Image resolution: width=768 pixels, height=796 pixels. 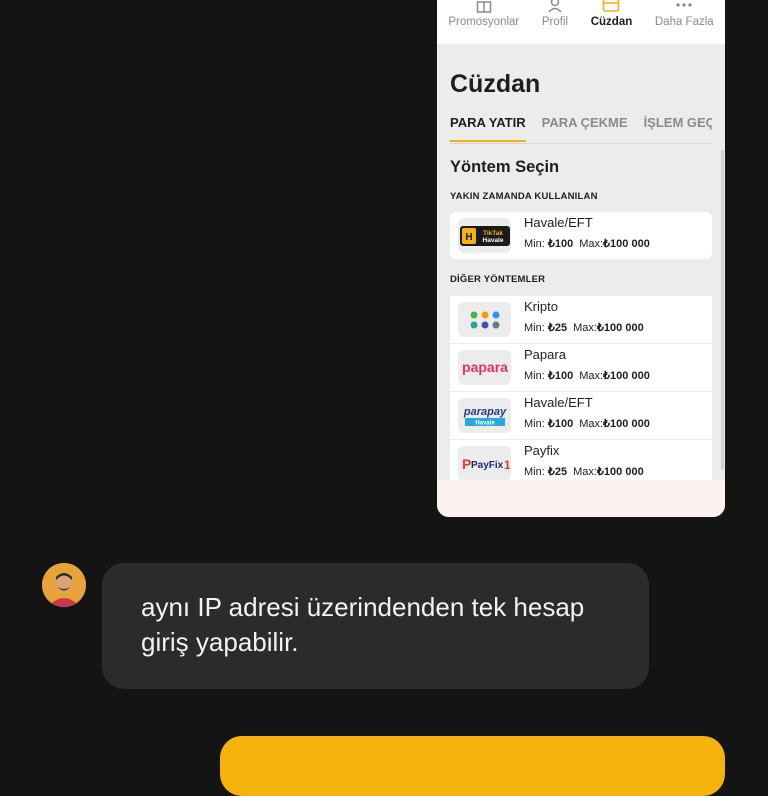 What do you see at coordinates (498, 279) in the screenshot?
I see `other-methods-label: DİĞER YÖNTEMLER` at bounding box center [498, 279].